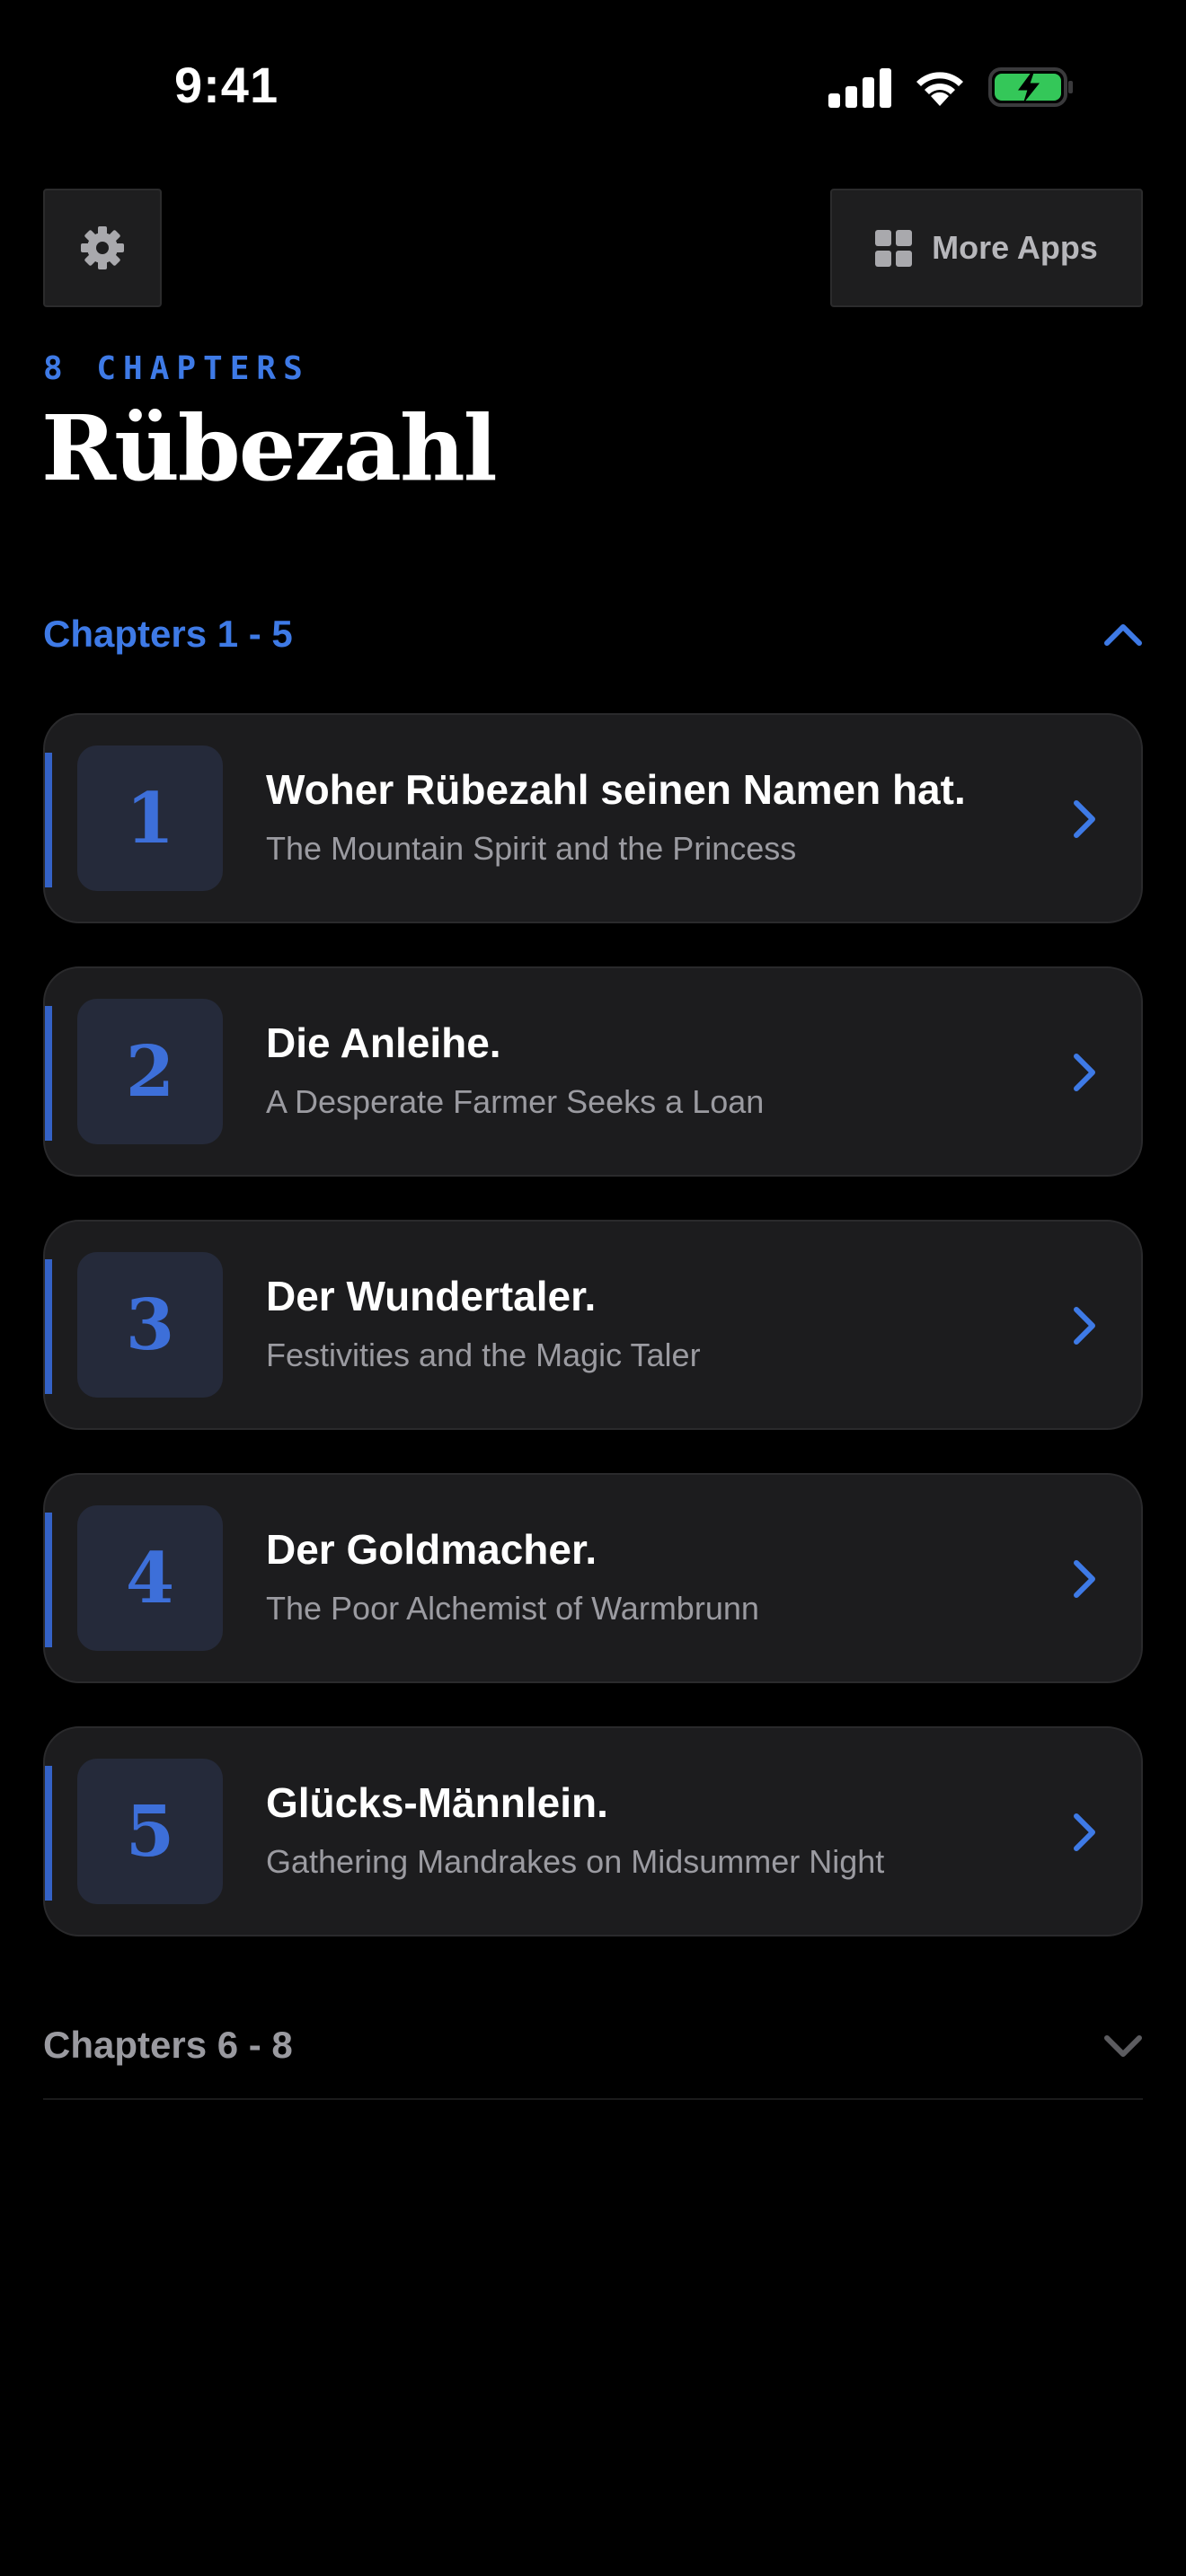  What do you see at coordinates (150, 1578) in the screenshot?
I see `chapter-number: 4` at bounding box center [150, 1578].